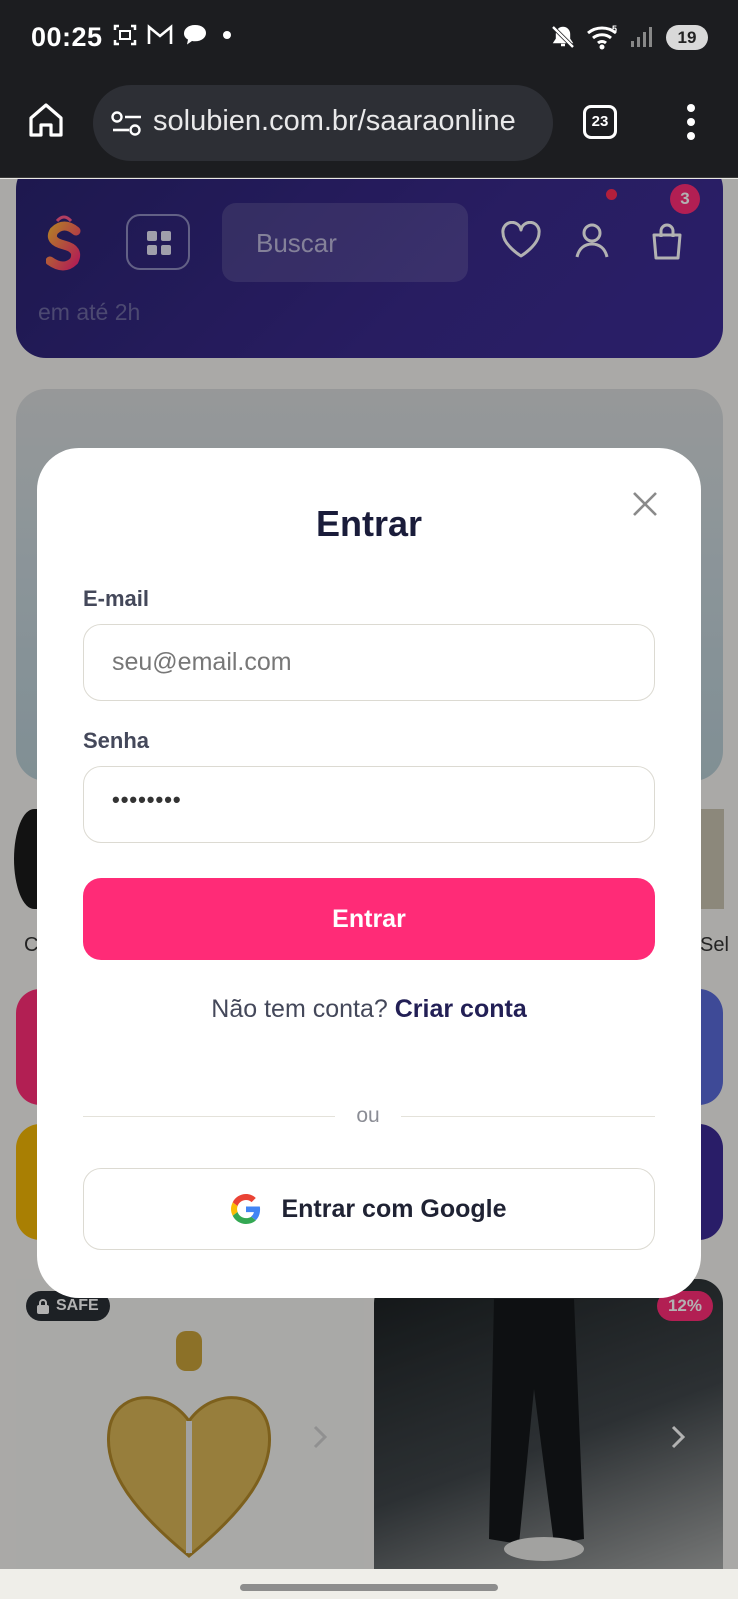  What do you see at coordinates (147, 799) in the screenshot?
I see `password-value: ••••••••` at bounding box center [147, 799].